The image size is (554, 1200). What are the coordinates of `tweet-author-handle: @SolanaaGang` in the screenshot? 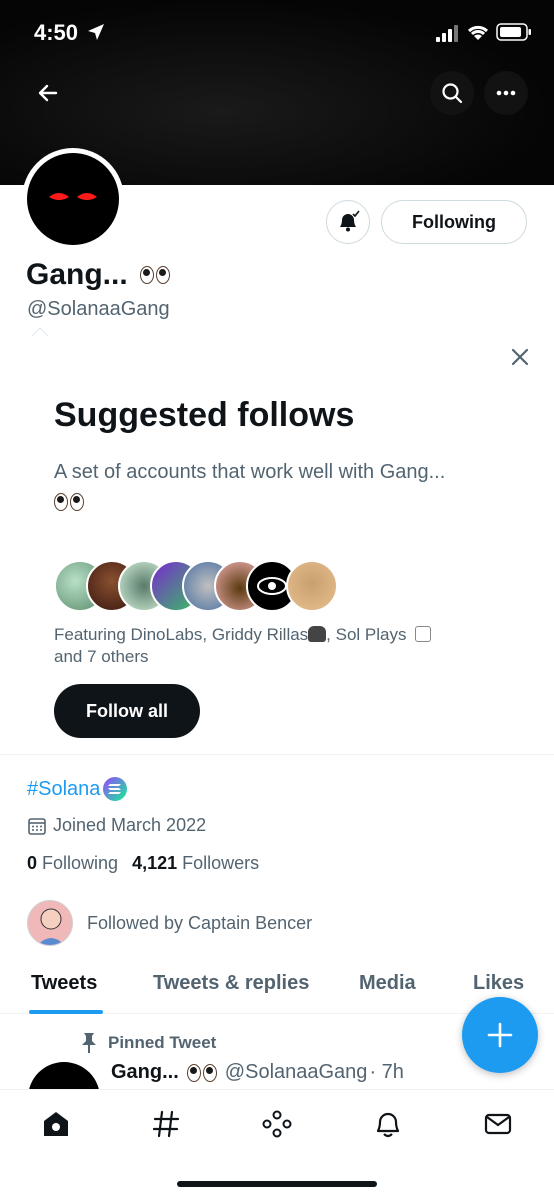 It's located at (296, 1072).